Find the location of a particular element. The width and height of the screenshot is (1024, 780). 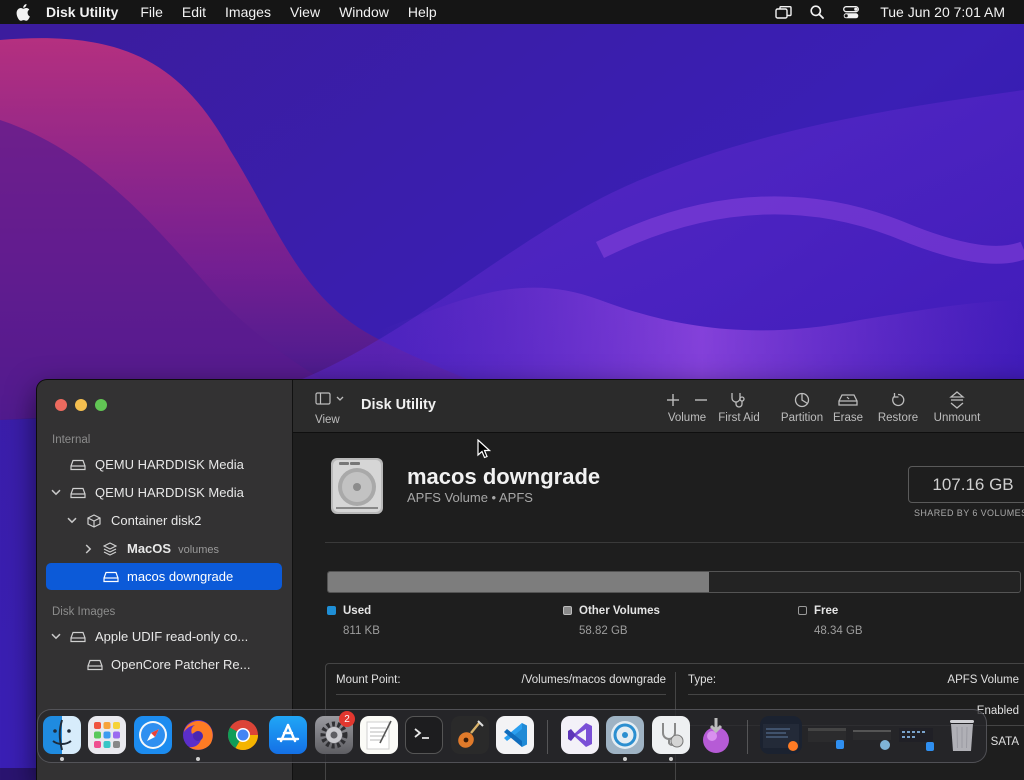

visual-studio-icon is located at coordinates (580, 735).